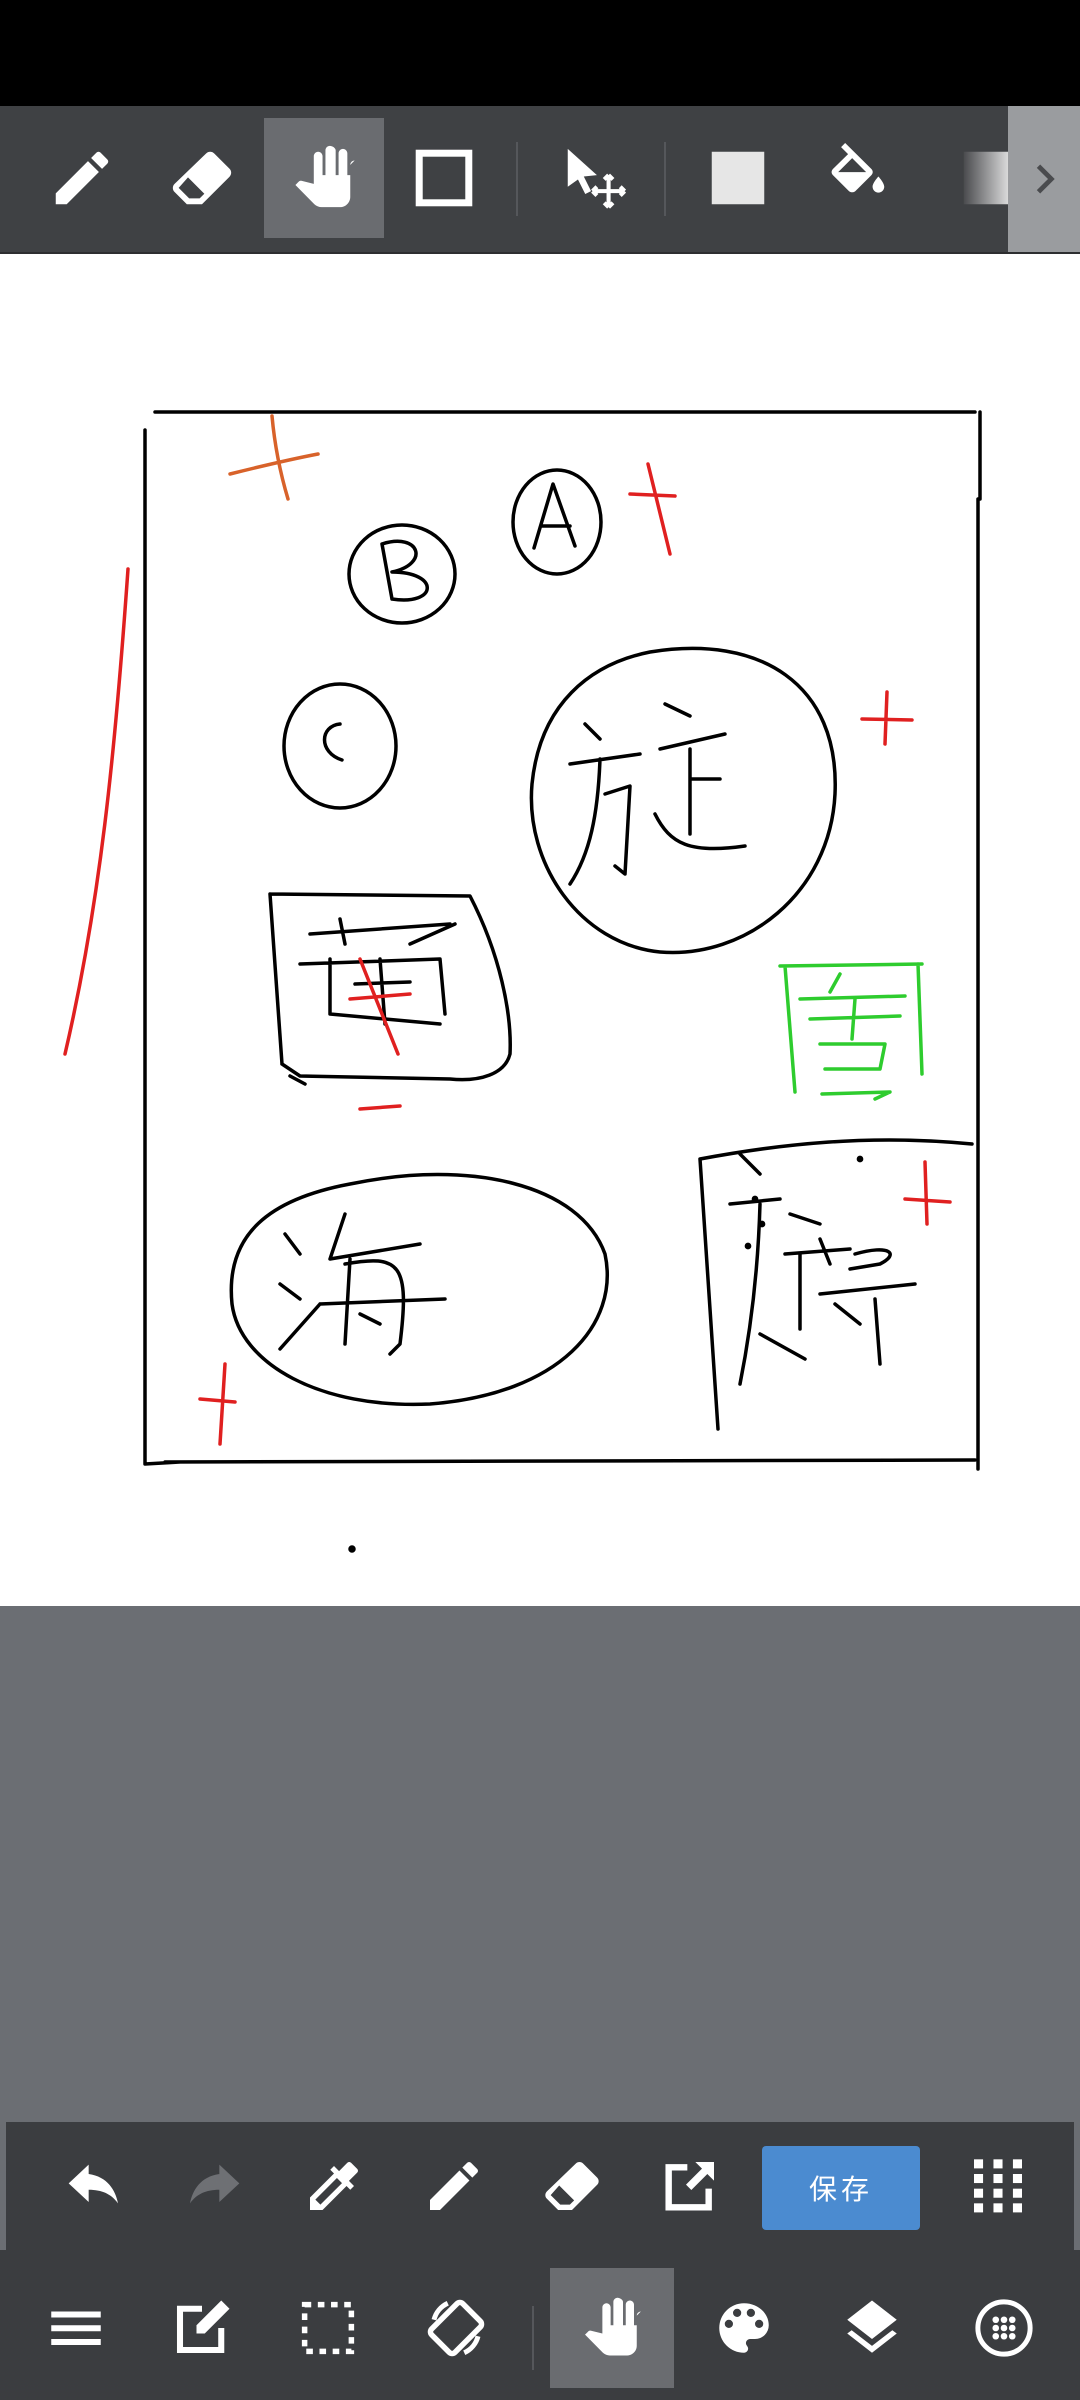  I want to click on rectangle-tool-button, so click(444, 178).